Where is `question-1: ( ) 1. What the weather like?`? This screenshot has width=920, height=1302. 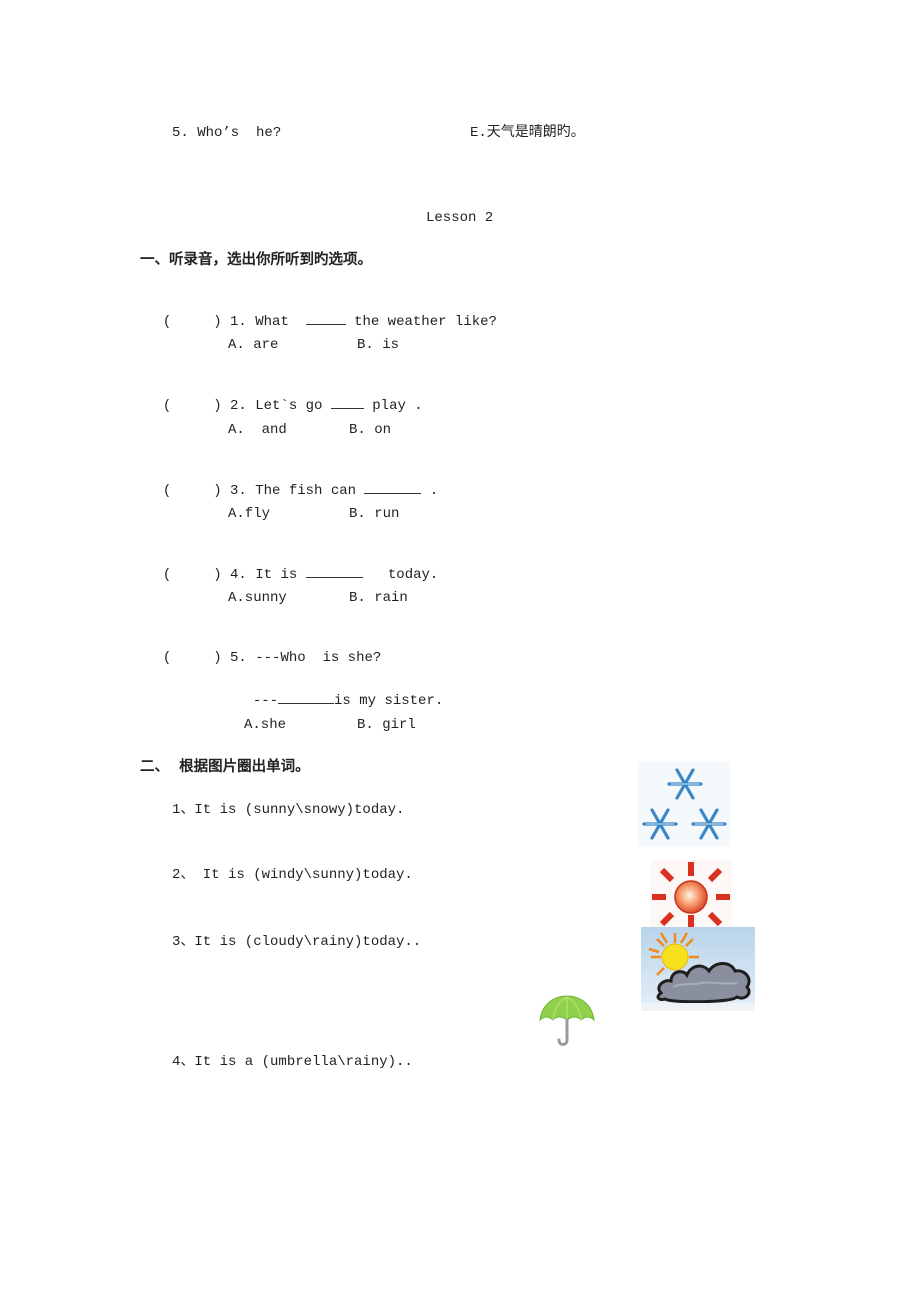
question-1: ( ) 1. What the weather like? is located at coordinates (321, 312).